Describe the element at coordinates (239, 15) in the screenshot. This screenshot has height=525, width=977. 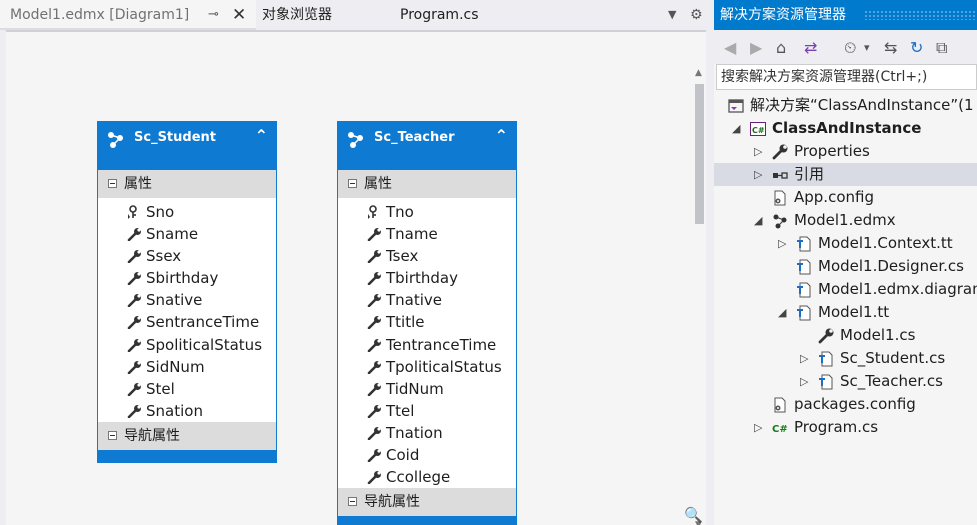
I see `close-icon: ✕` at that location.